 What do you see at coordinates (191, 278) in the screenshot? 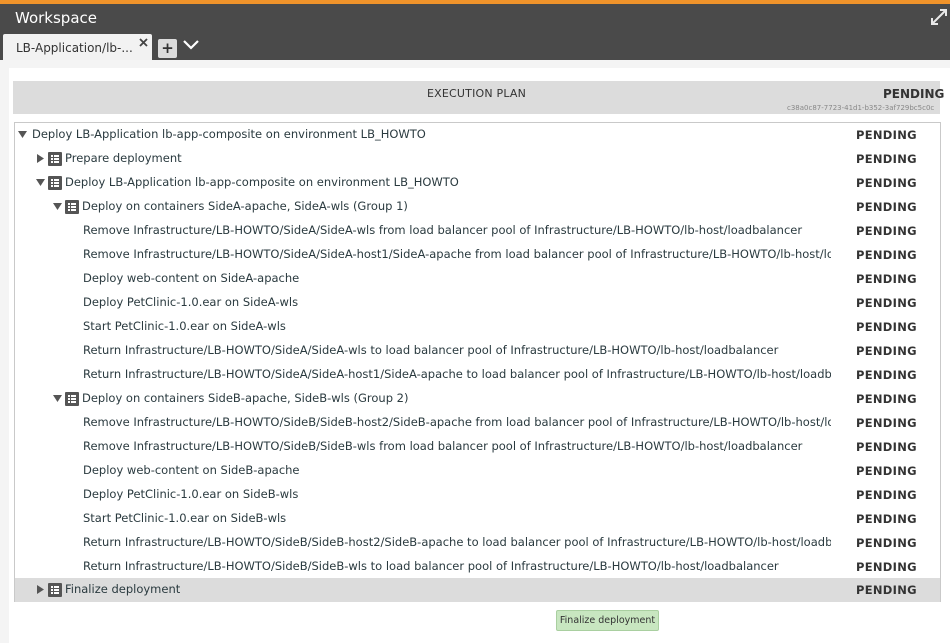
I see `step-label: Deploy web-content on SideA-apache` at bounding box center [191, 278].